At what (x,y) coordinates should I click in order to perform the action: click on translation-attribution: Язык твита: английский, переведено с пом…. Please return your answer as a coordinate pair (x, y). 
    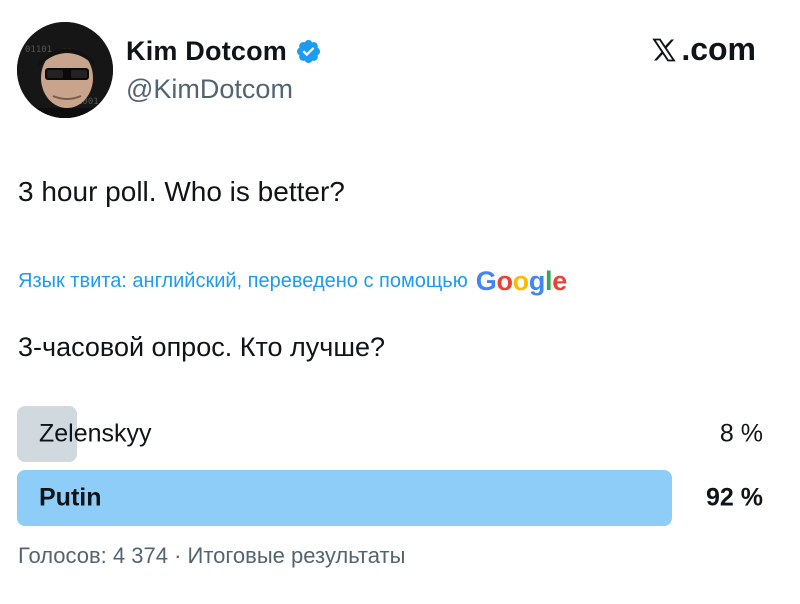
    Looking at the image, I should click on (292, 281).